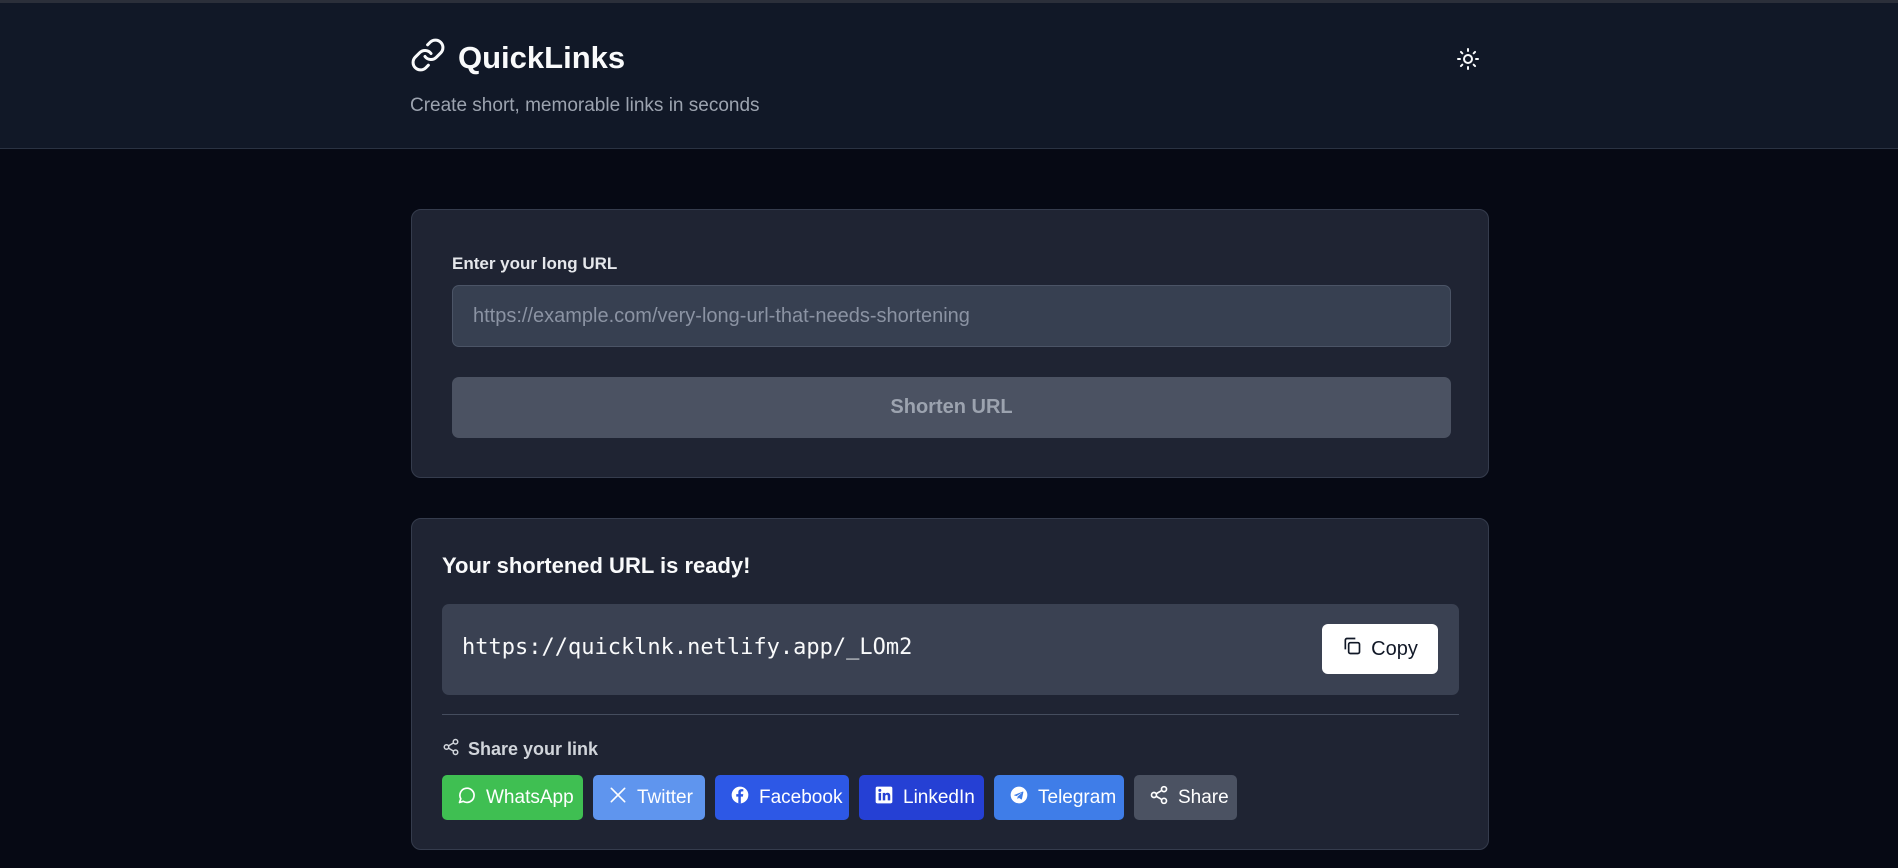  I want to click on share-telegram-button: Telegram, so click(1059, 797).